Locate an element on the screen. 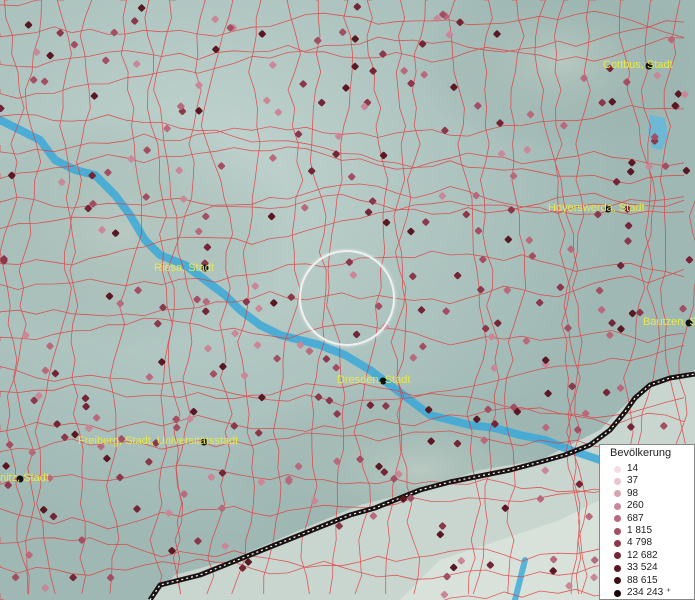 The image size is (695, 600). city-label-hoyerswerda: Hoyerswerda, Stadt is located at coordinates (596, 208).